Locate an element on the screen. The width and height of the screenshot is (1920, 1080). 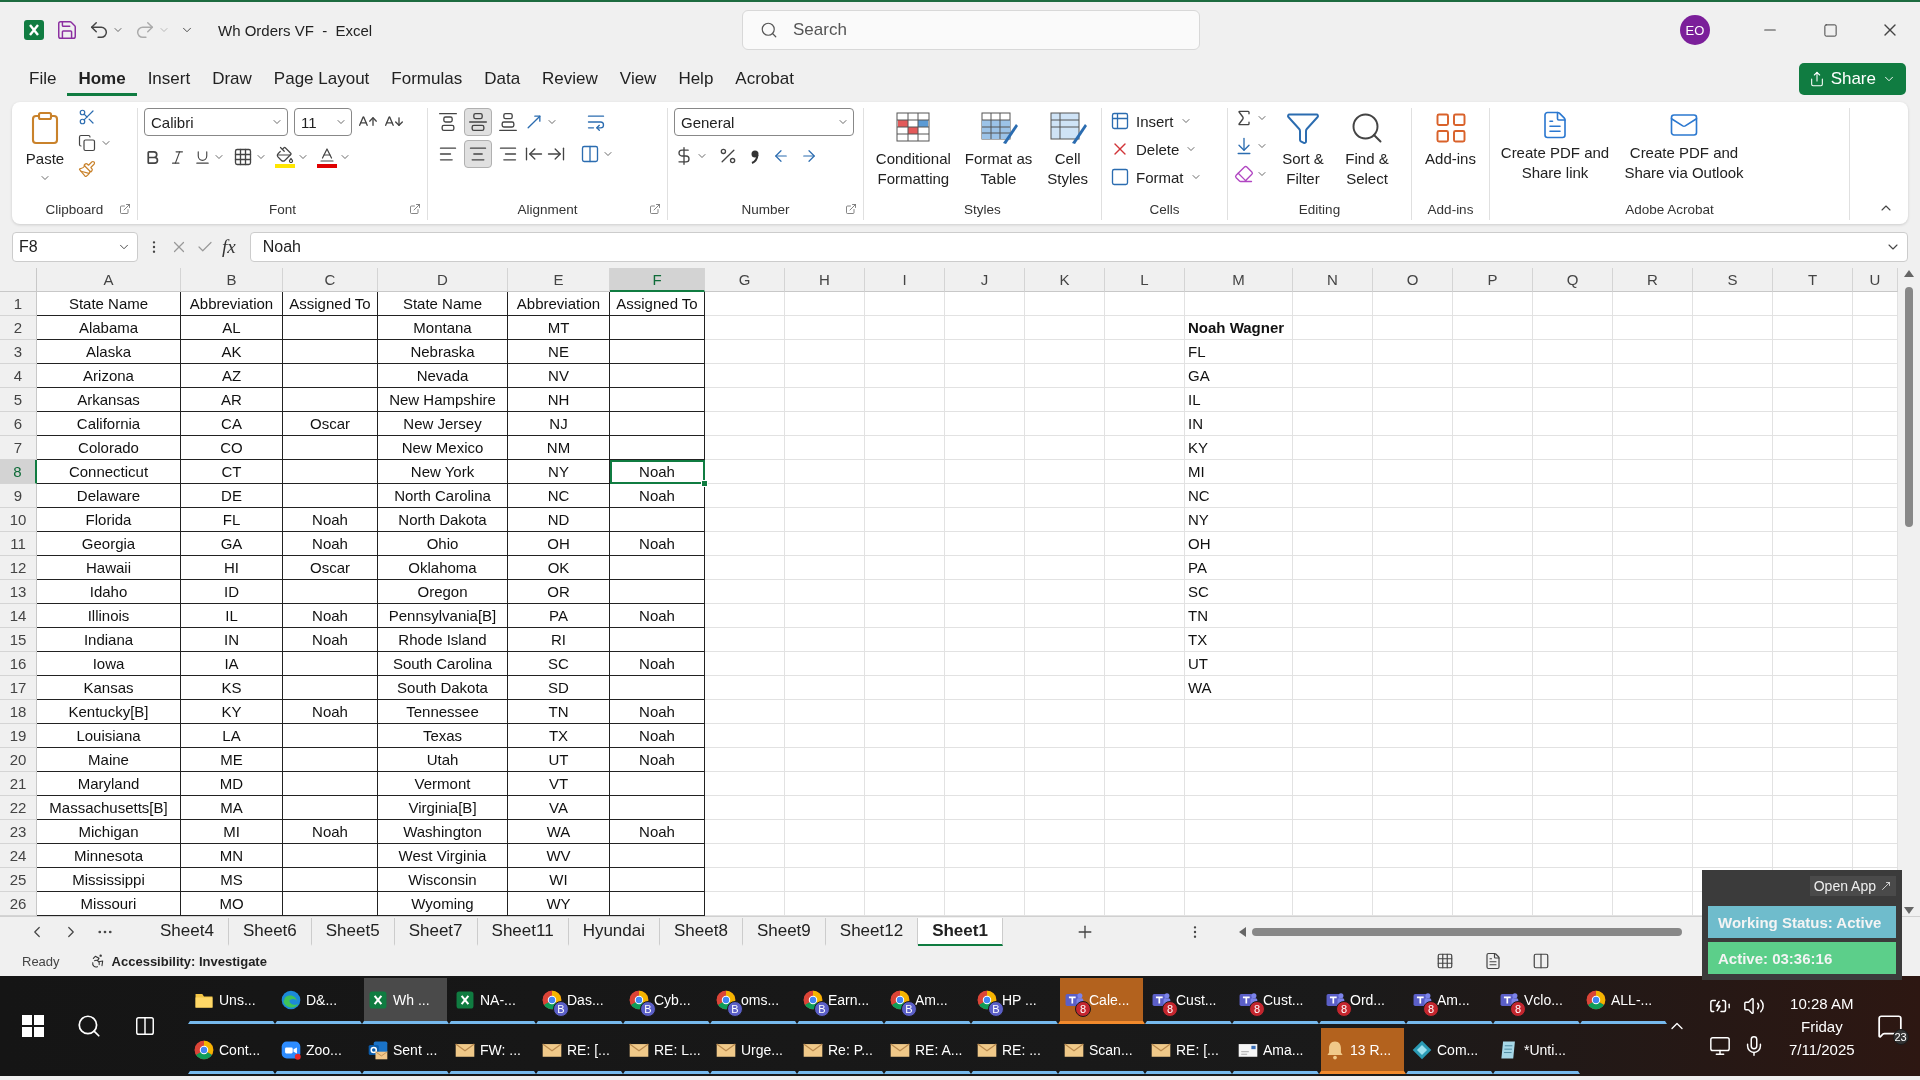
maximize-icon is located at coordinates (1830, 30).